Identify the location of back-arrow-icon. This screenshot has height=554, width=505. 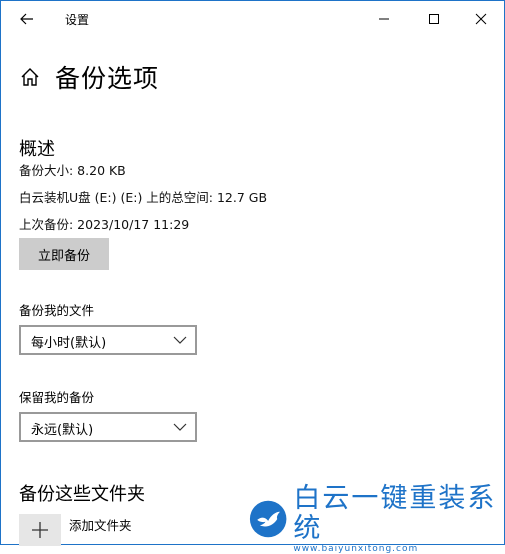
(26, 19).